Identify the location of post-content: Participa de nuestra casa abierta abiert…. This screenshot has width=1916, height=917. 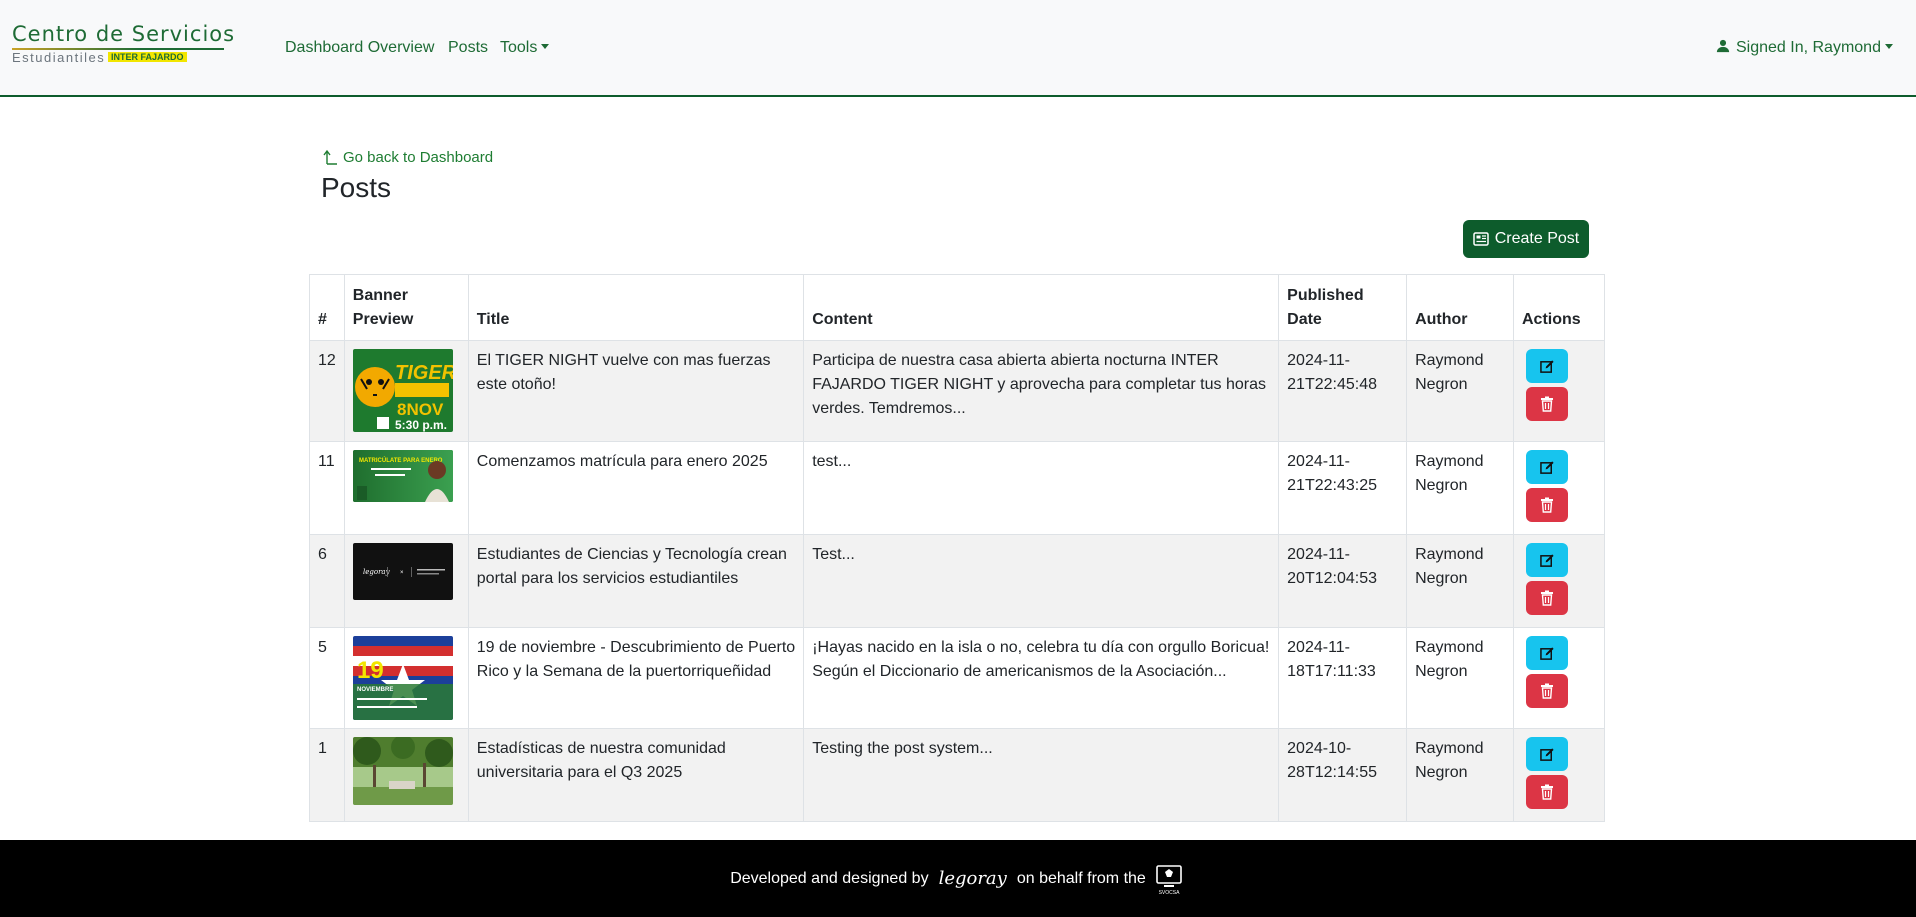
(1041, 391).